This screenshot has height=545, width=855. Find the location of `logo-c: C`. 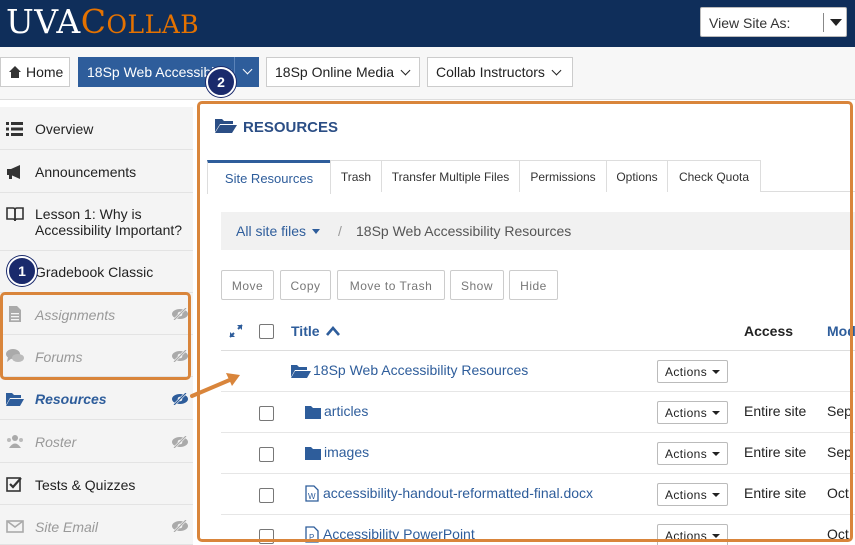

logo-c: C is located at coordinates (93, 21).